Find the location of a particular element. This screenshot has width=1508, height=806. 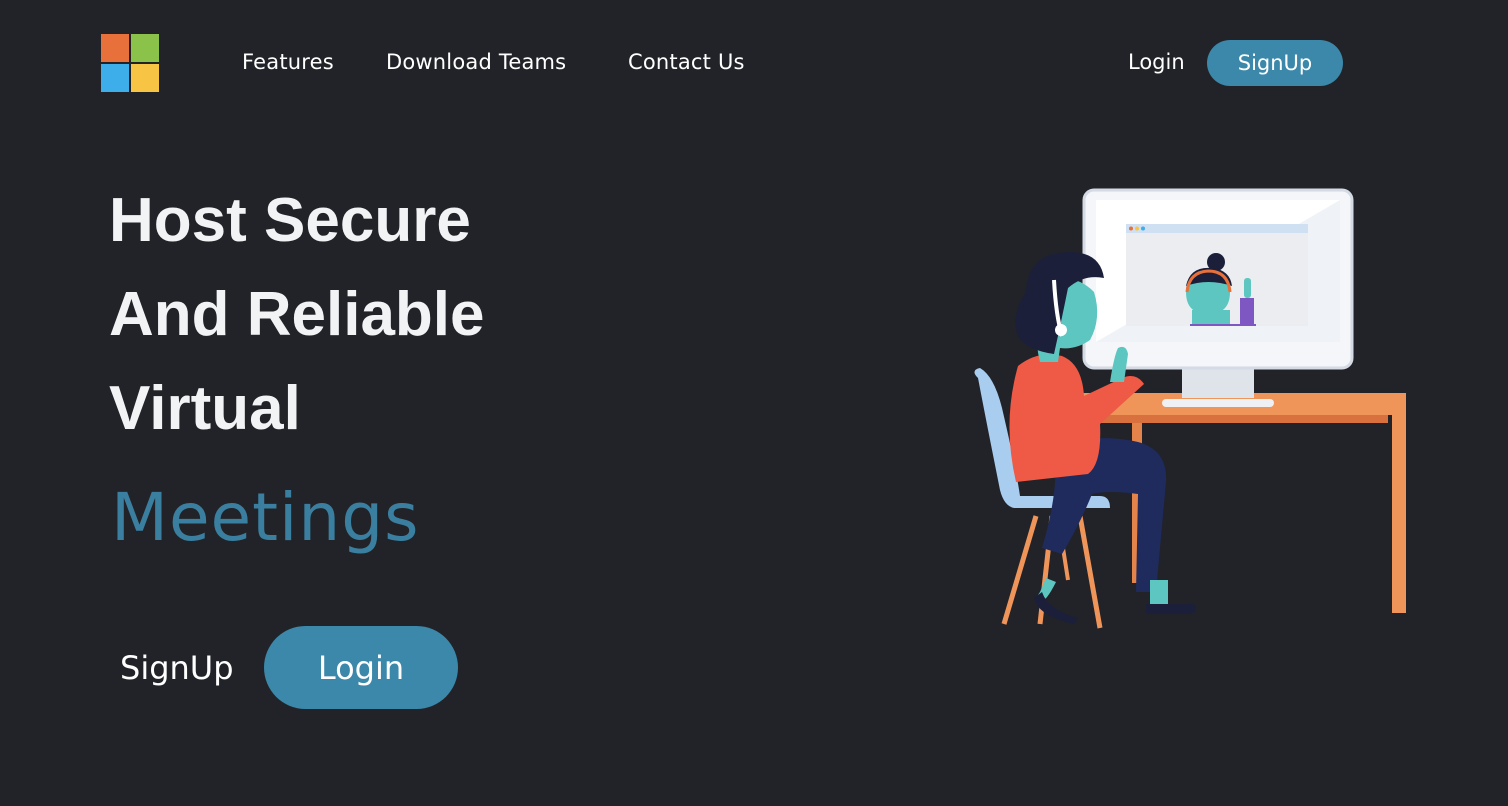

desk-icon is located at coordinates (1242, 503).